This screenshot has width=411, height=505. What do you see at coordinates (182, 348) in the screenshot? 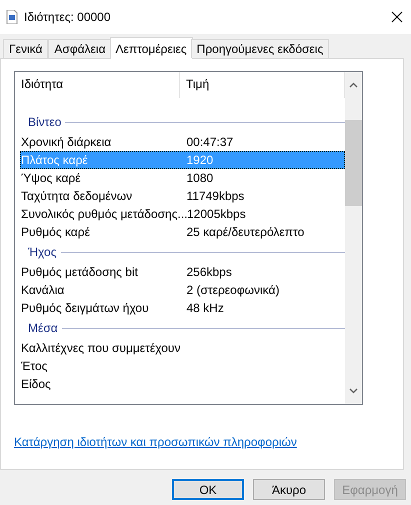
I see `property-row: Καλλιτέχνες που συμμετέχουν` at bounding box center [182, 348].